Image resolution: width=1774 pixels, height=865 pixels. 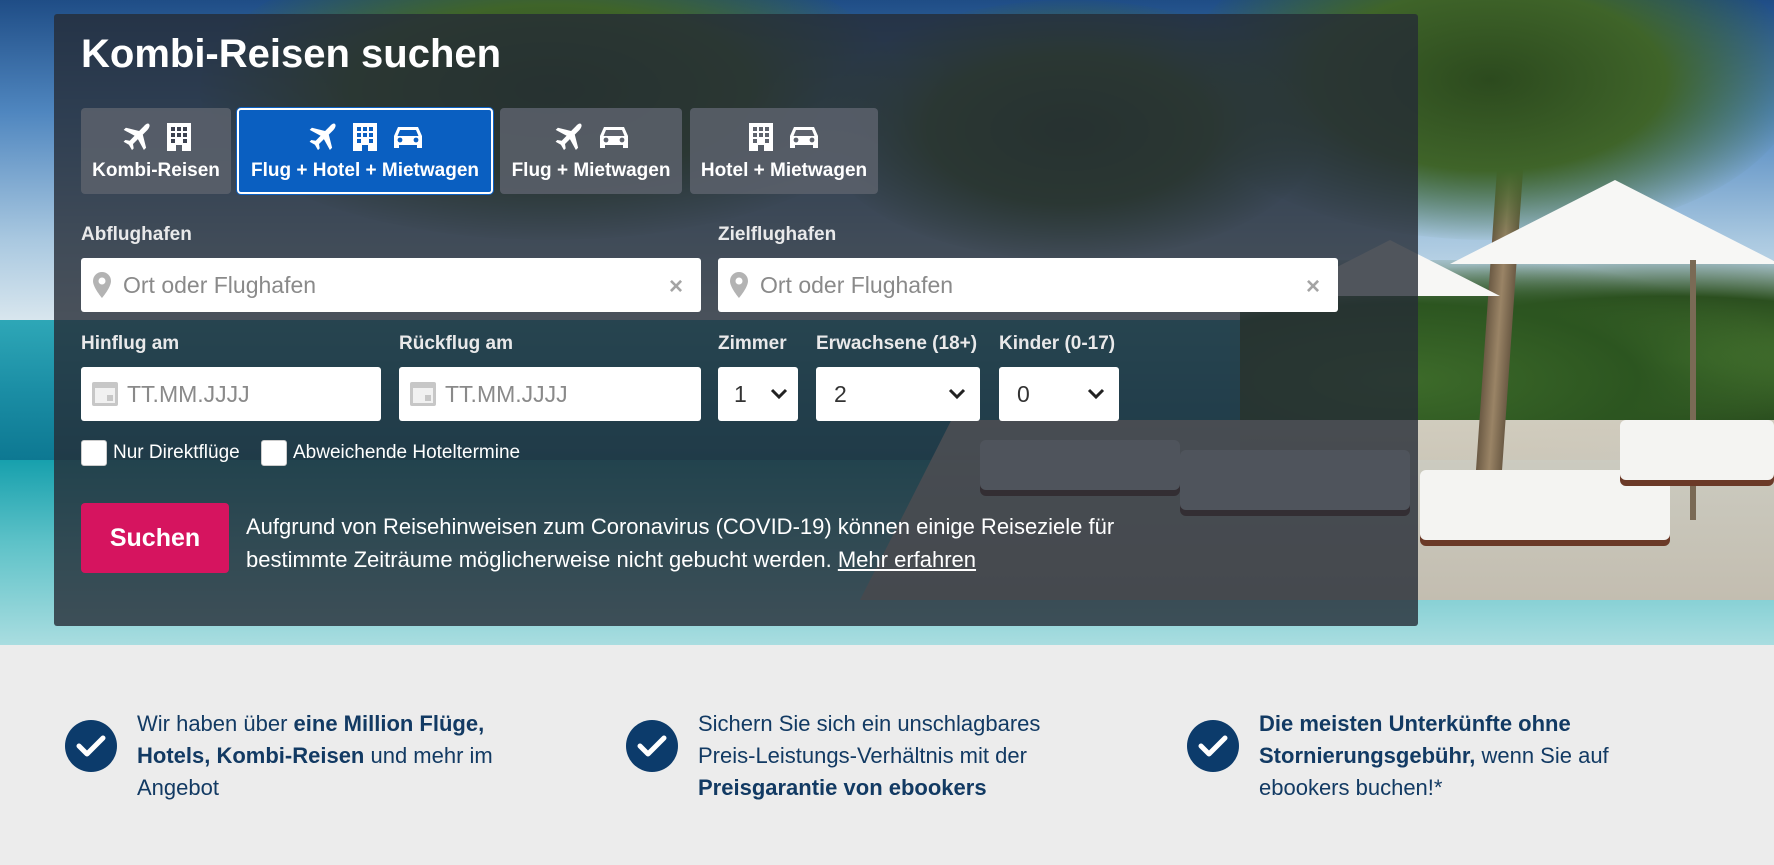 I want to click on destination-label: Zielflughafen, so click(x=777, y=234).